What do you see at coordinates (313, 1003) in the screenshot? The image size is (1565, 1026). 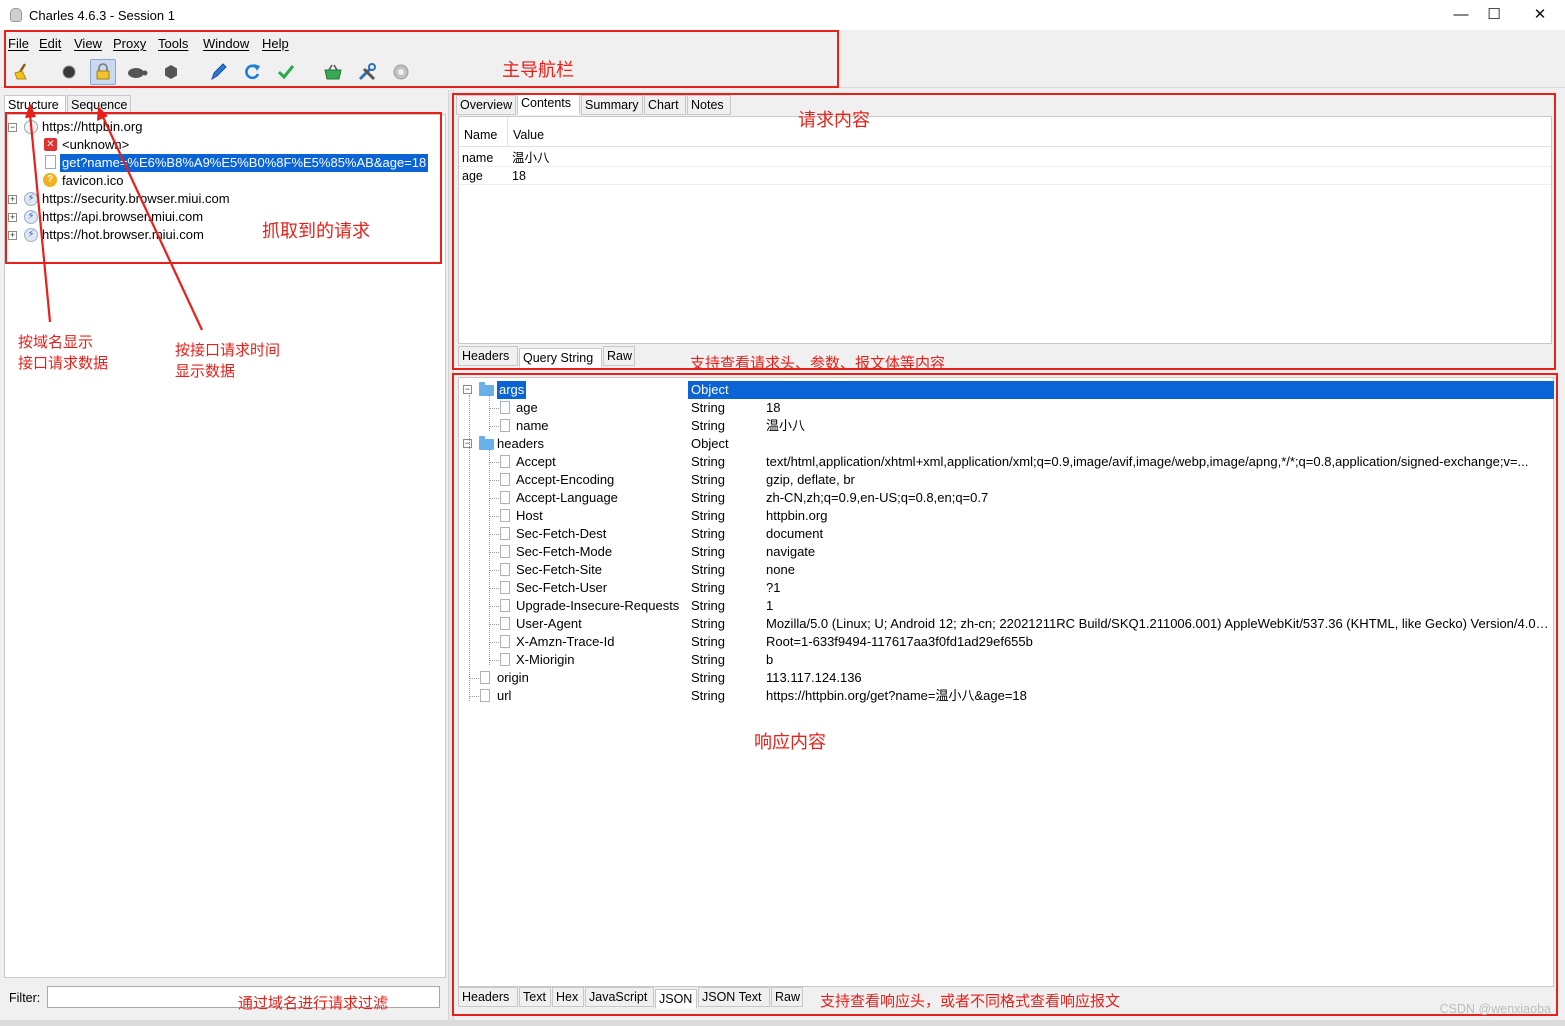 I see `annotation-filter-hint: 通过域名进行请求过滤` at bounding box center [313, 1003].